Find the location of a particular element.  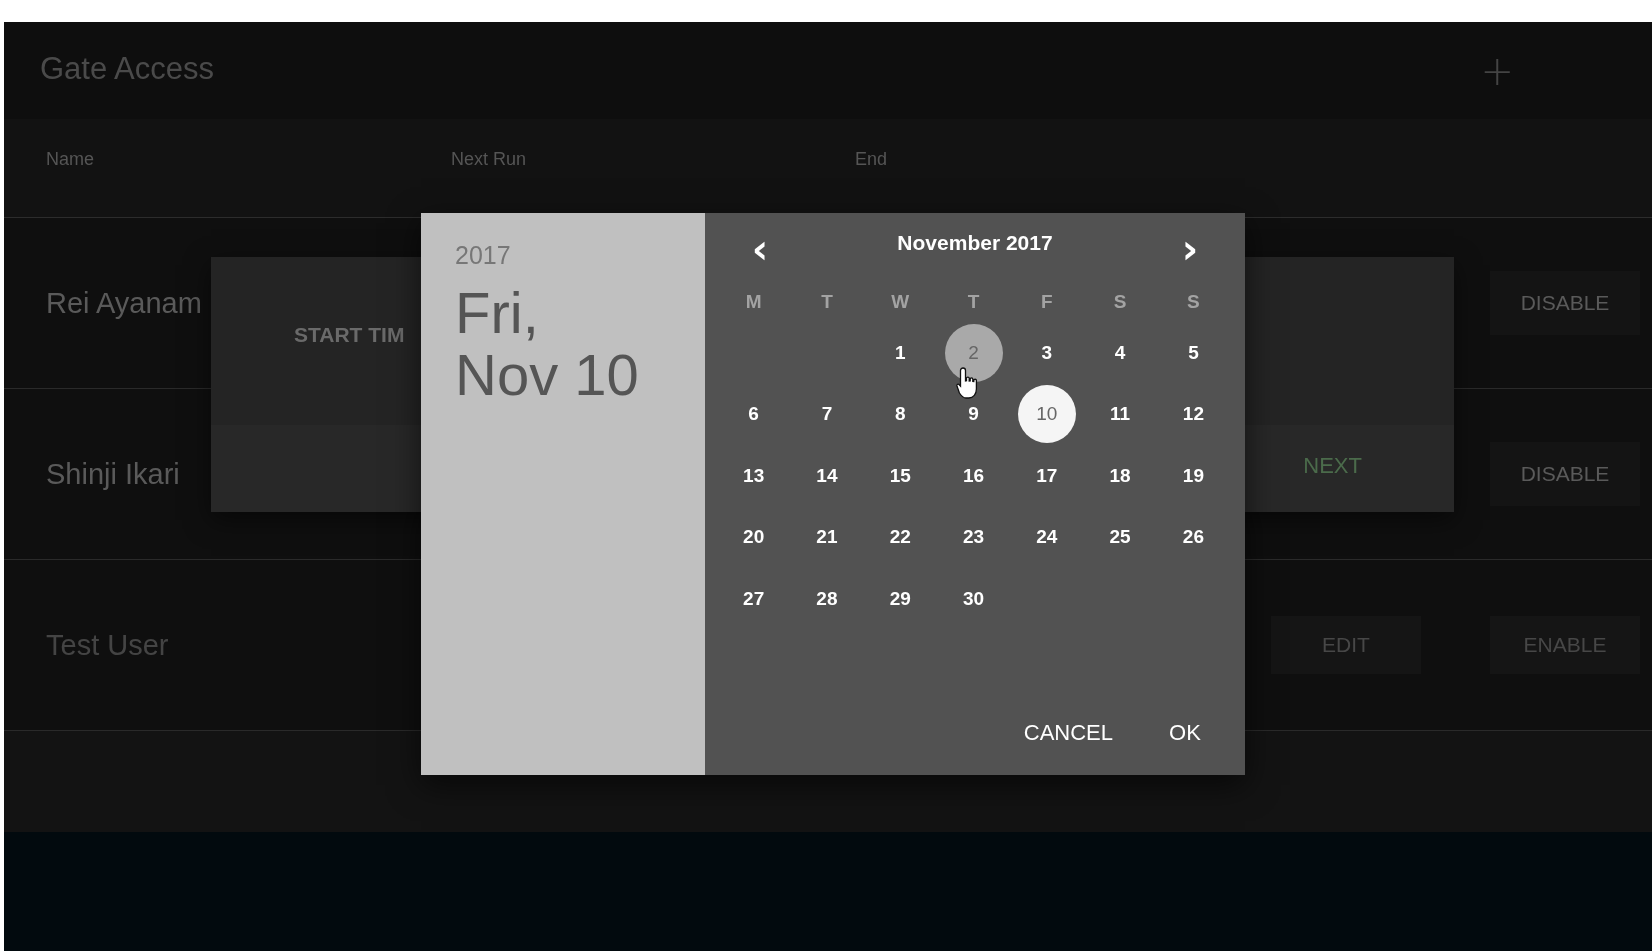

day-button: 23 is located at coordinates (973, 537).